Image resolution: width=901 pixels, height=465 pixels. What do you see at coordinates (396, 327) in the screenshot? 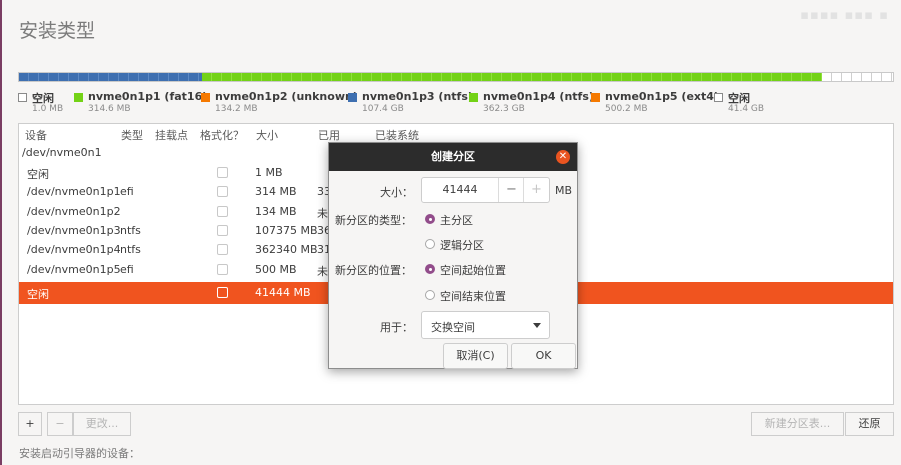
I see `use-as-label: 用于：` at bounding box center [396, 327].